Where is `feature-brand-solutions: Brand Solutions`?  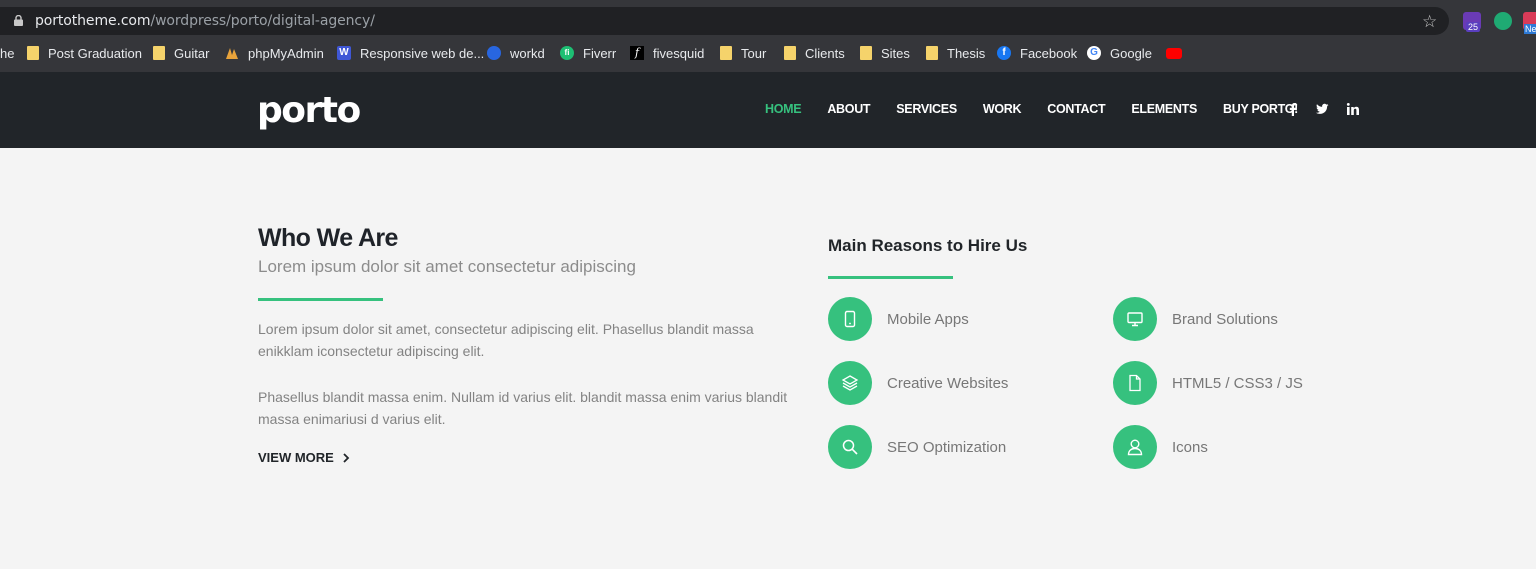 feature-brand-solutions: Brand Solutions is located at coordinates (1195, 319).